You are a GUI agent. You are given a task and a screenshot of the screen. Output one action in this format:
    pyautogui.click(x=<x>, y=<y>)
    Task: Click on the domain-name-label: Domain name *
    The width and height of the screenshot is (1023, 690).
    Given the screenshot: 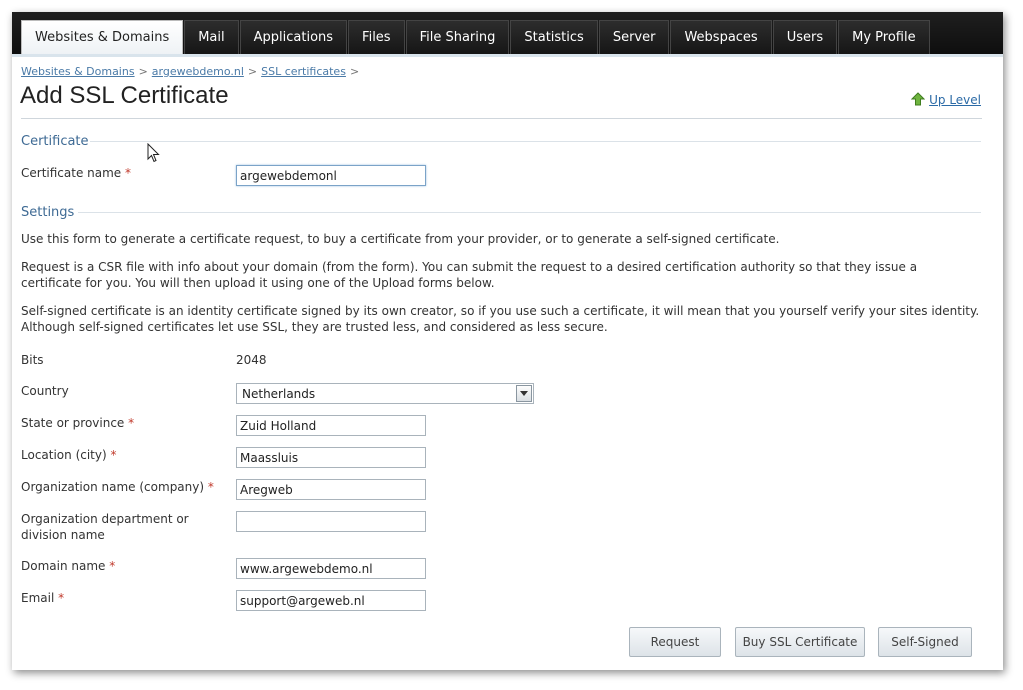 What is the action you would take?
    pyautogui.click(x=68, y=566)
    